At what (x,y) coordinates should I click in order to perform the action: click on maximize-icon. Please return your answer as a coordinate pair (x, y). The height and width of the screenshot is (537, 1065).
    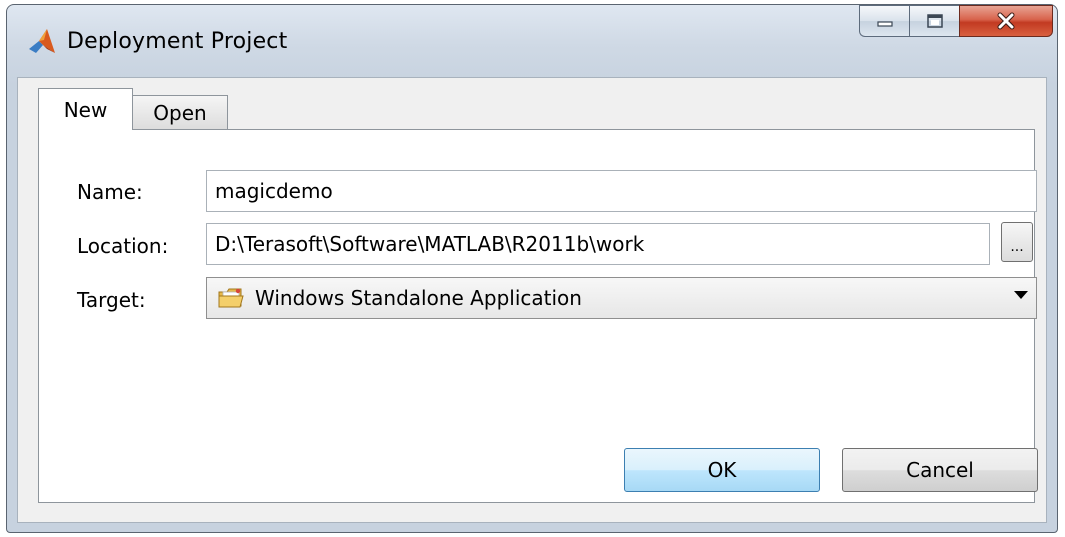
    Looking at the image, I should click on (934, 21).